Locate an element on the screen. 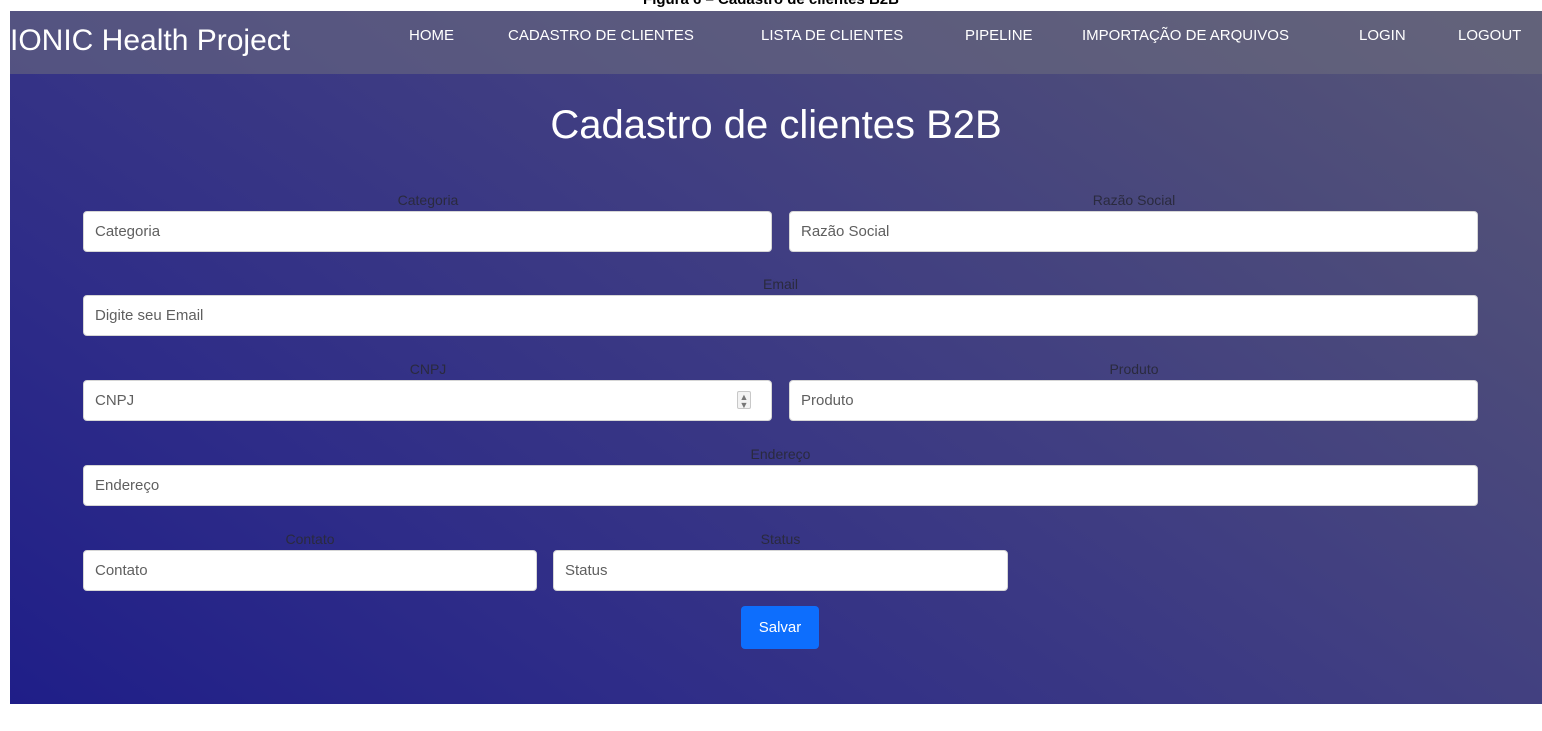 Image resolution: width=1542 pixels, height=731 pixels. produto-label: Produto is located at coordinates (1134, 369).